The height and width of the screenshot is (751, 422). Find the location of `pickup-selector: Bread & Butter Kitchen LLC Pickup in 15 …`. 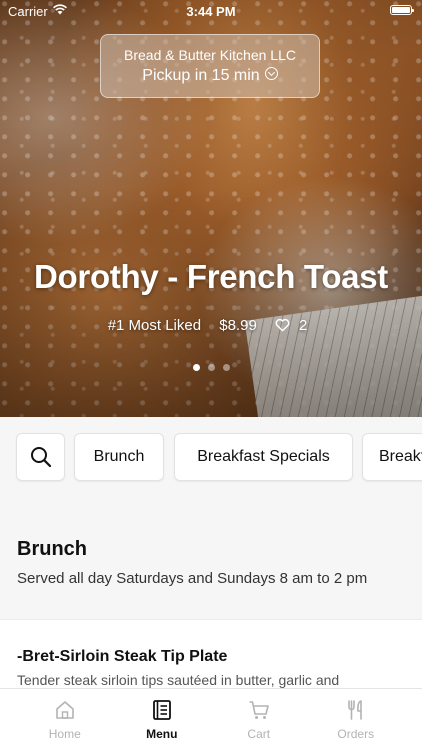

pickup-selector: Bread & Butter Kitchen LLC Pickup in 15 … is located at coordinates (210, 66).